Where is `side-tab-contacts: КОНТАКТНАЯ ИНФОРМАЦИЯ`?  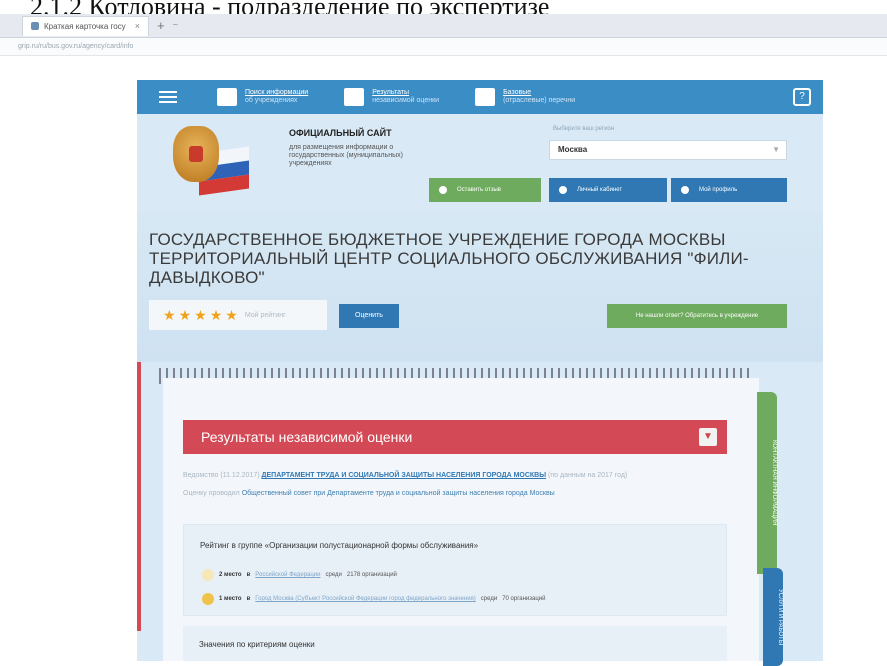 side-tab-contacts: КОНТАКТНАЯ ИНФОРМАЦИЯ is located at coordinates (767, 483).